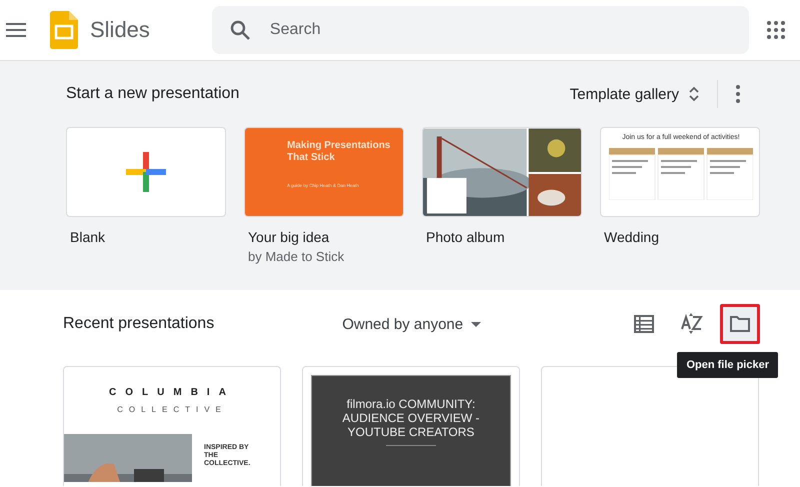 This screenshot has height=487, width=800. What do you see at coordinates (644, 324) in the screenshot?
I see `list-view-icon` at bounding box center [644, 324].